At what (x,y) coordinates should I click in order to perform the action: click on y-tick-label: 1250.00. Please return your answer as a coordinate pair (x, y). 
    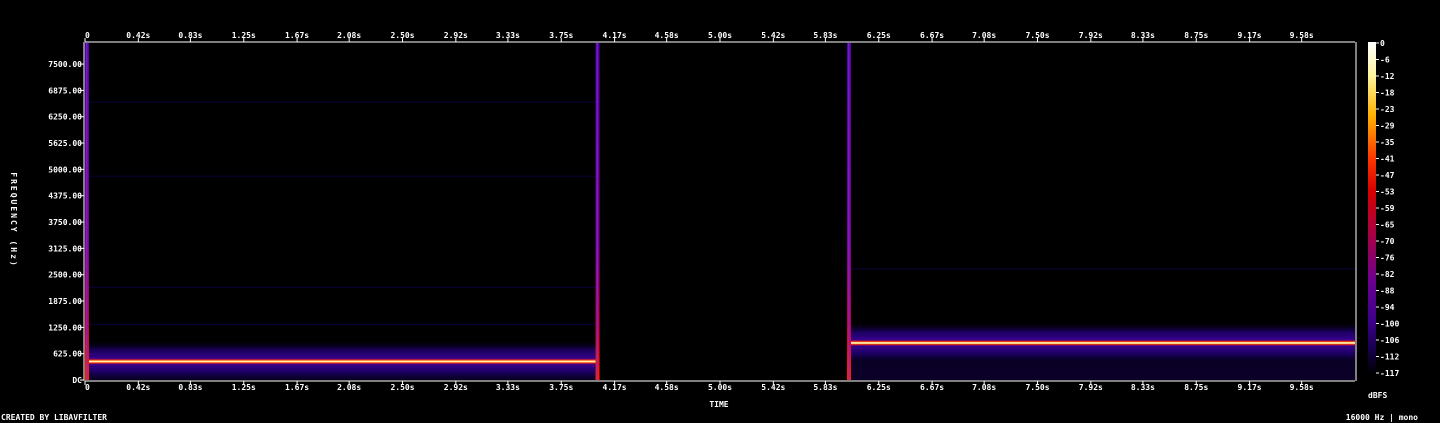
    Looking at the image, I should click on (65, 327).